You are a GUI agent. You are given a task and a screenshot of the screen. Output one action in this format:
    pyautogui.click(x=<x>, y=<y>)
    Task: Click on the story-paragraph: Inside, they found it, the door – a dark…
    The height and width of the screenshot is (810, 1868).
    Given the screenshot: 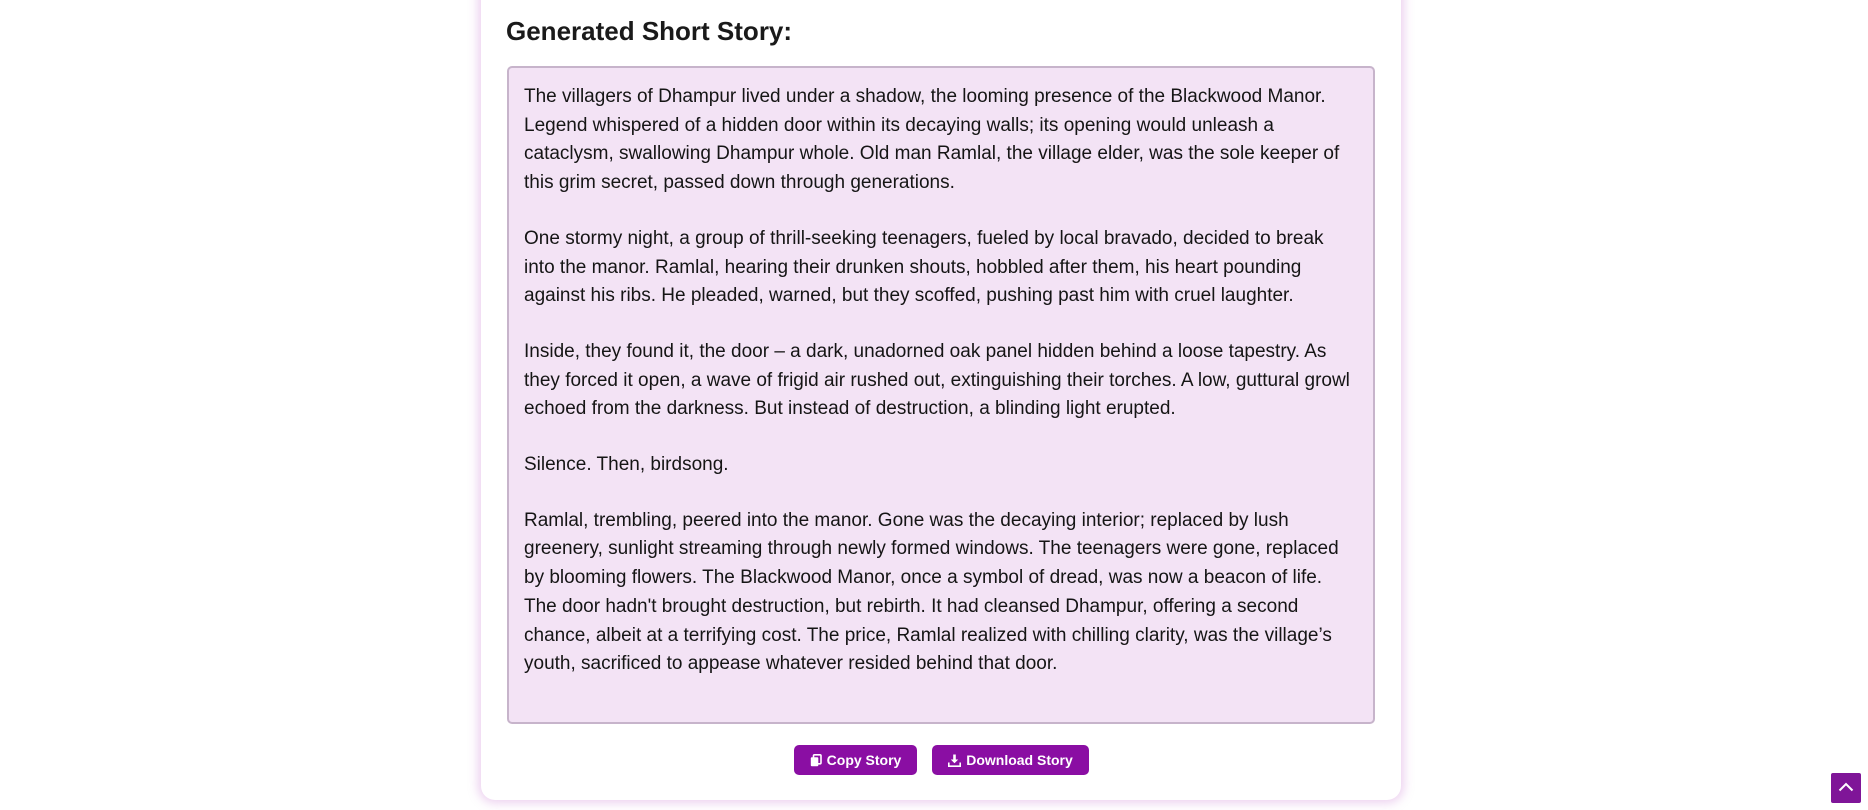 What is the action you would take?
    pyautogui.click(x=937, y=380)
    